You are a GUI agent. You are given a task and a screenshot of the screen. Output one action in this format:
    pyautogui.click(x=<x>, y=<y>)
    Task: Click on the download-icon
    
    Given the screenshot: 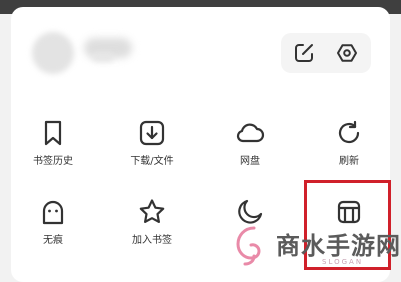 What is the action you would take?
    pyautogui.click(x=152, y=133)
    